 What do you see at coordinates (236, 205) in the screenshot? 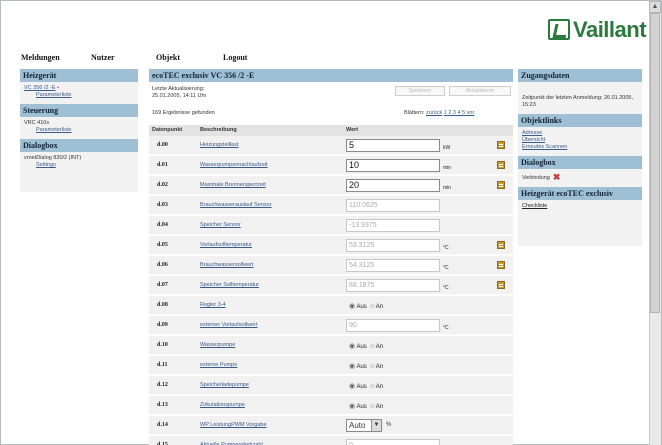
I see `row-description-link: Brauchwasserauslauf Sensor` at bounding box center [236, 205].